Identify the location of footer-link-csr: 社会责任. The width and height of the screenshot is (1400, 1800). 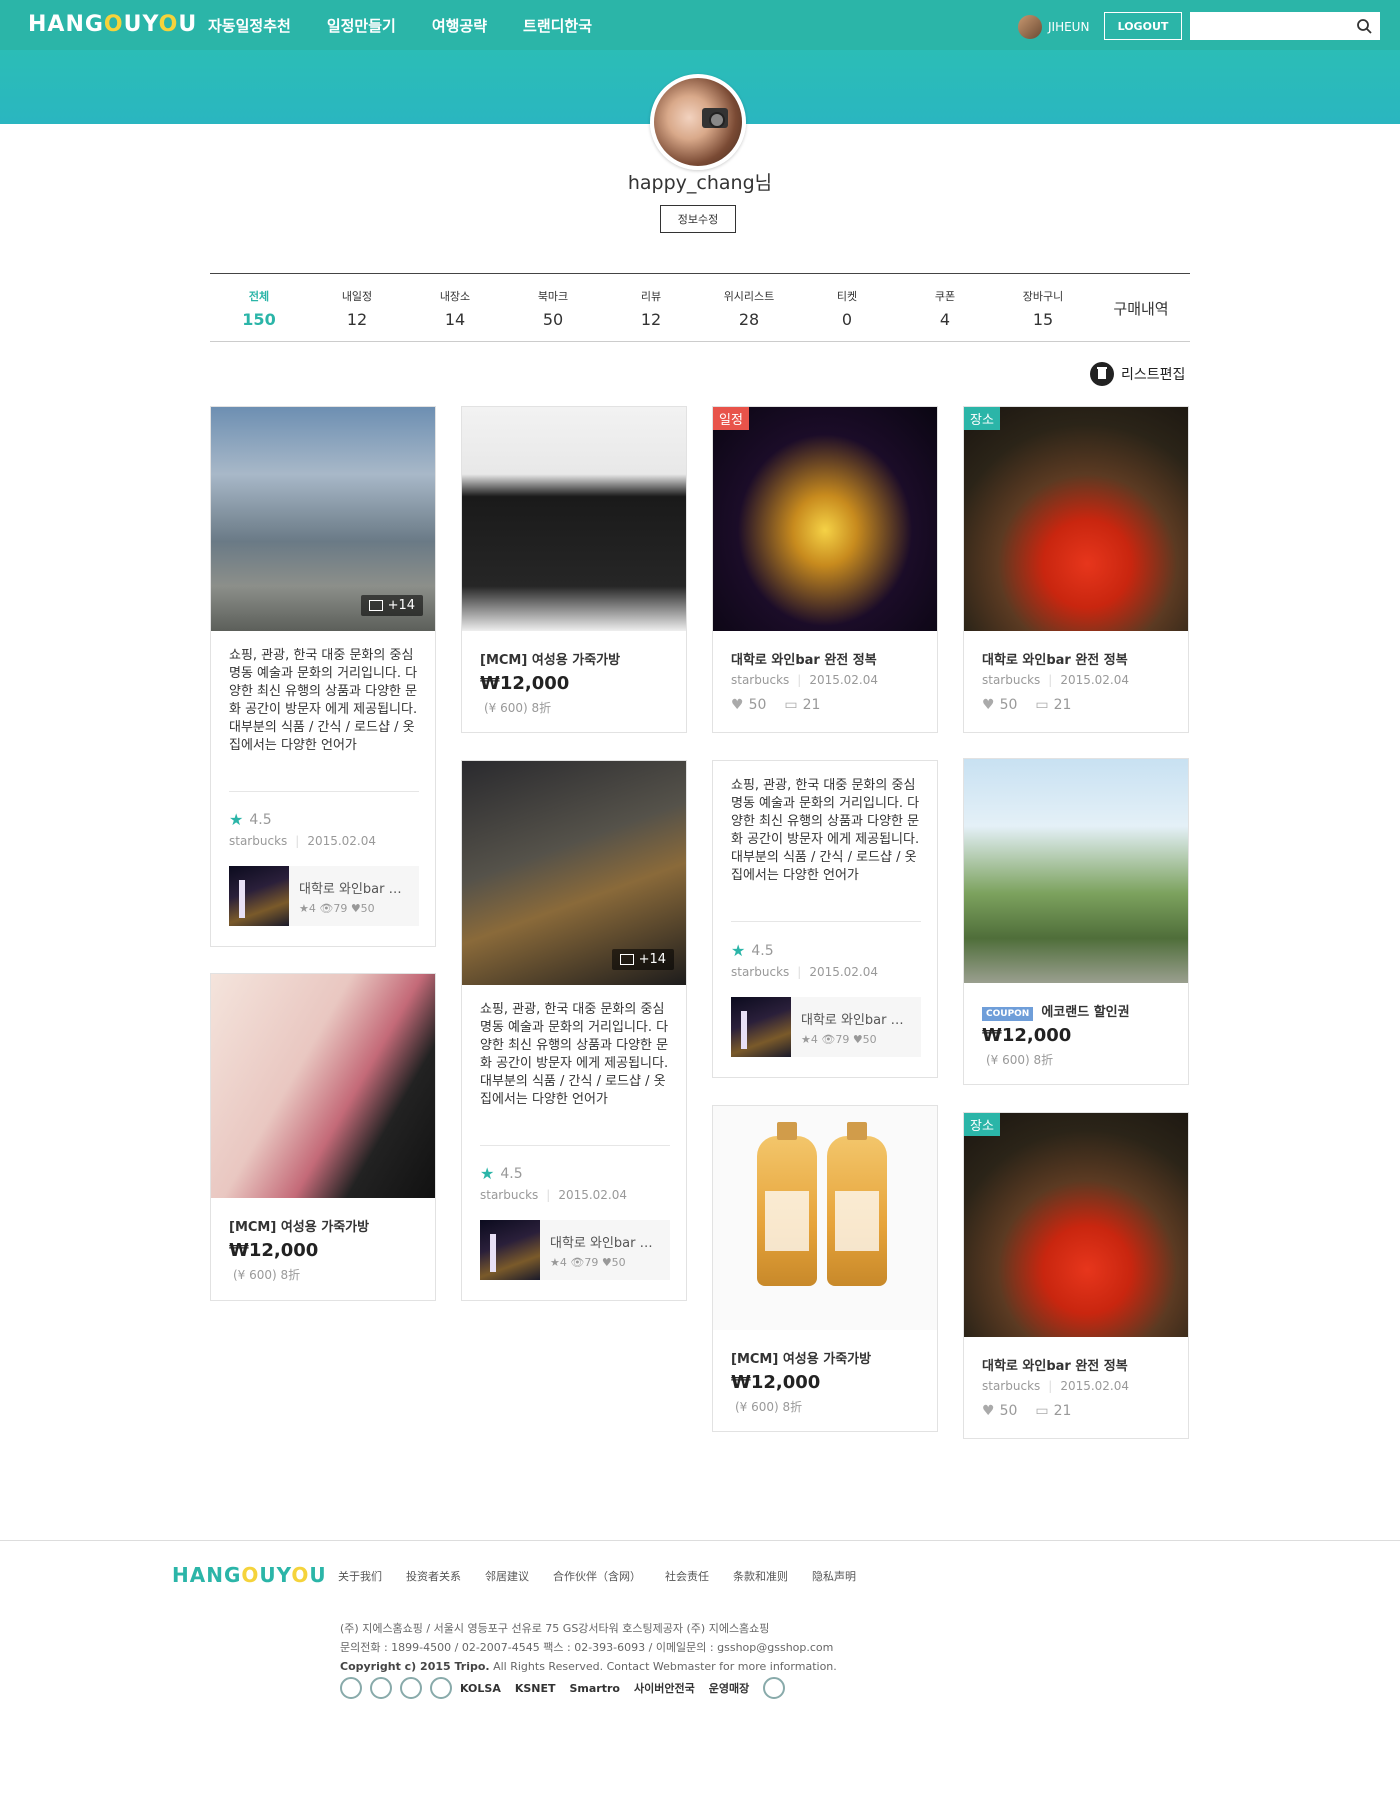
(687, 1576).